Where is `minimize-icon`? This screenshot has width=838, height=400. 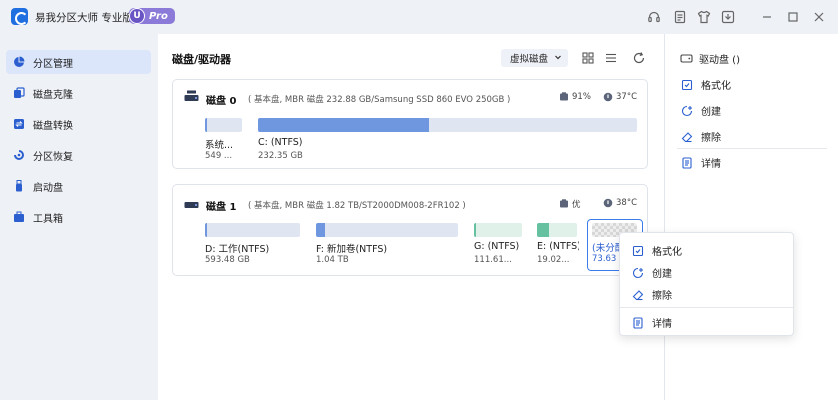
minimize-icon is located at coordinates (767, 17).